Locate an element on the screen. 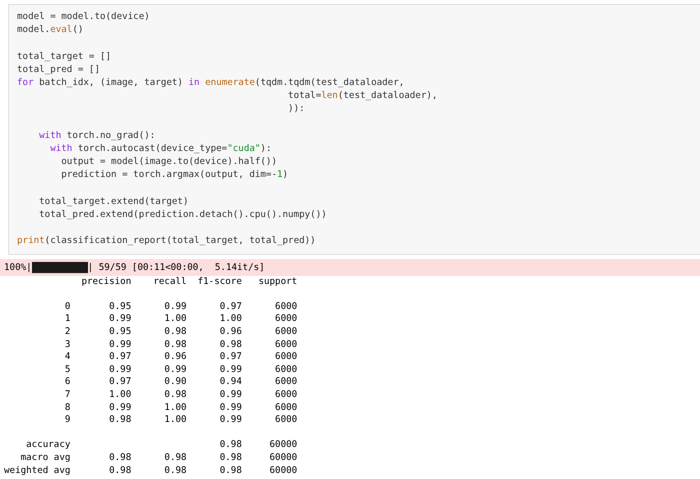 The width and height of the screenshot is (700, 479). report-line: 4 0.97 0.96 0.97 6000 is located at coordinates (181, 357).